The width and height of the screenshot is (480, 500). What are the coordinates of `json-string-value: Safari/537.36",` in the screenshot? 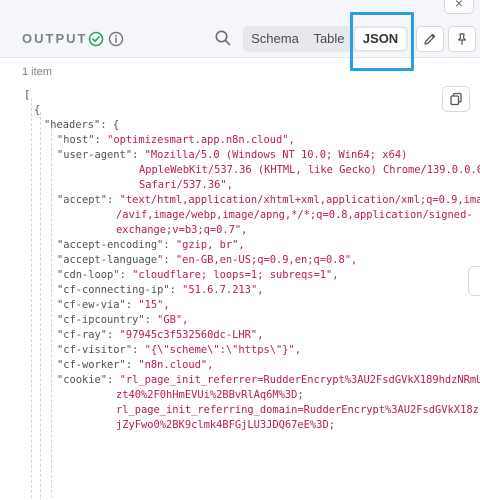 It's located at (186, 185).